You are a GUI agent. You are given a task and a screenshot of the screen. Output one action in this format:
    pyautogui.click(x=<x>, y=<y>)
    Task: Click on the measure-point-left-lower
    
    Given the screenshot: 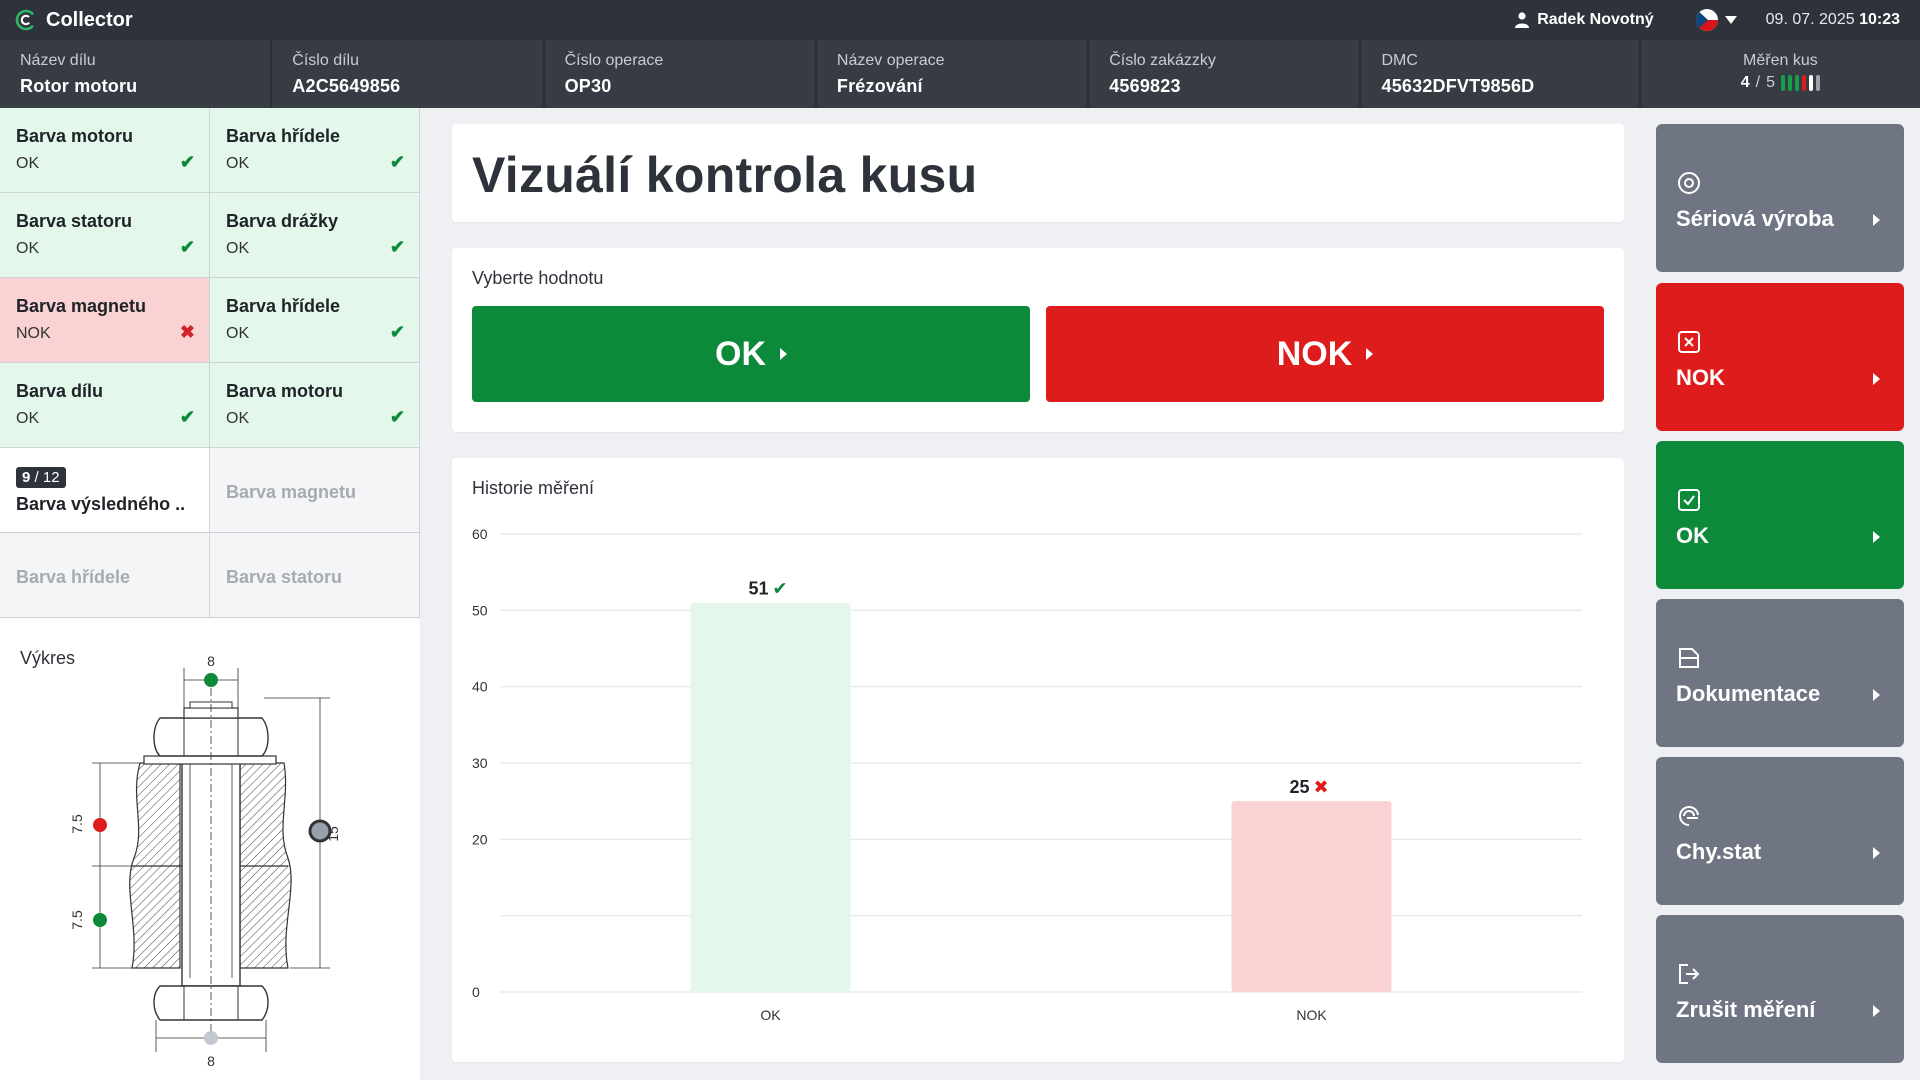 What is the action you would take?
    pyautogui.click(x=100, y=920)
    